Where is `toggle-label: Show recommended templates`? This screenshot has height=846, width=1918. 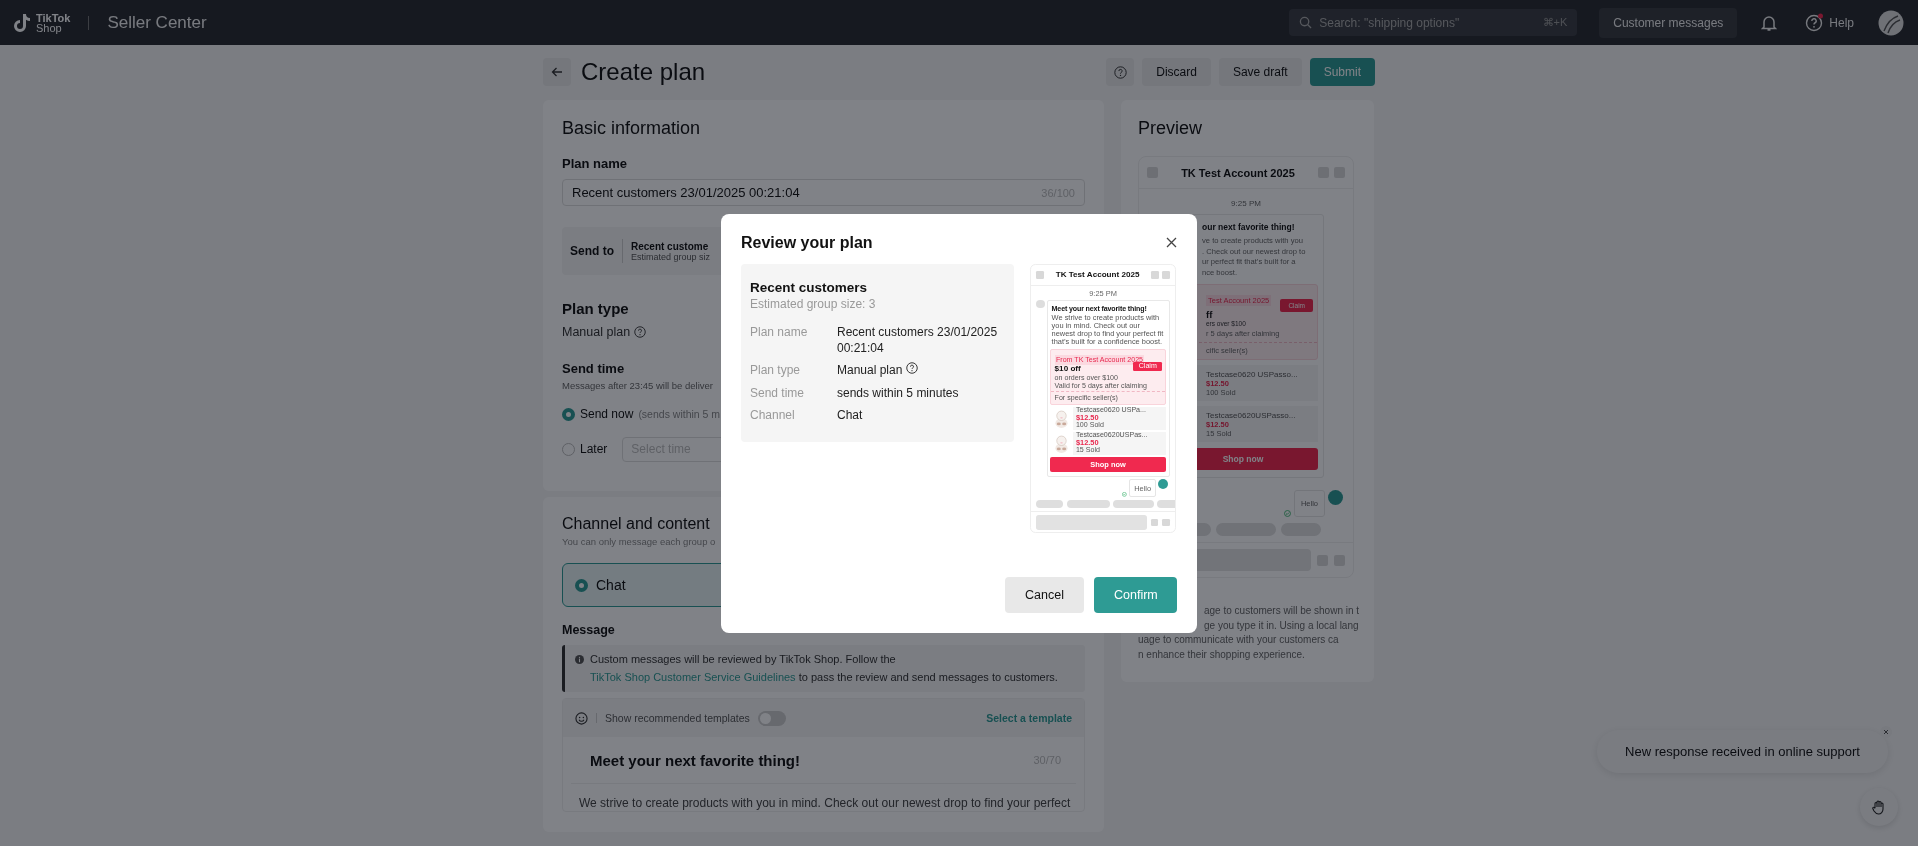
toggle-label: Show recommended templates is located at coordinates (677, 718).